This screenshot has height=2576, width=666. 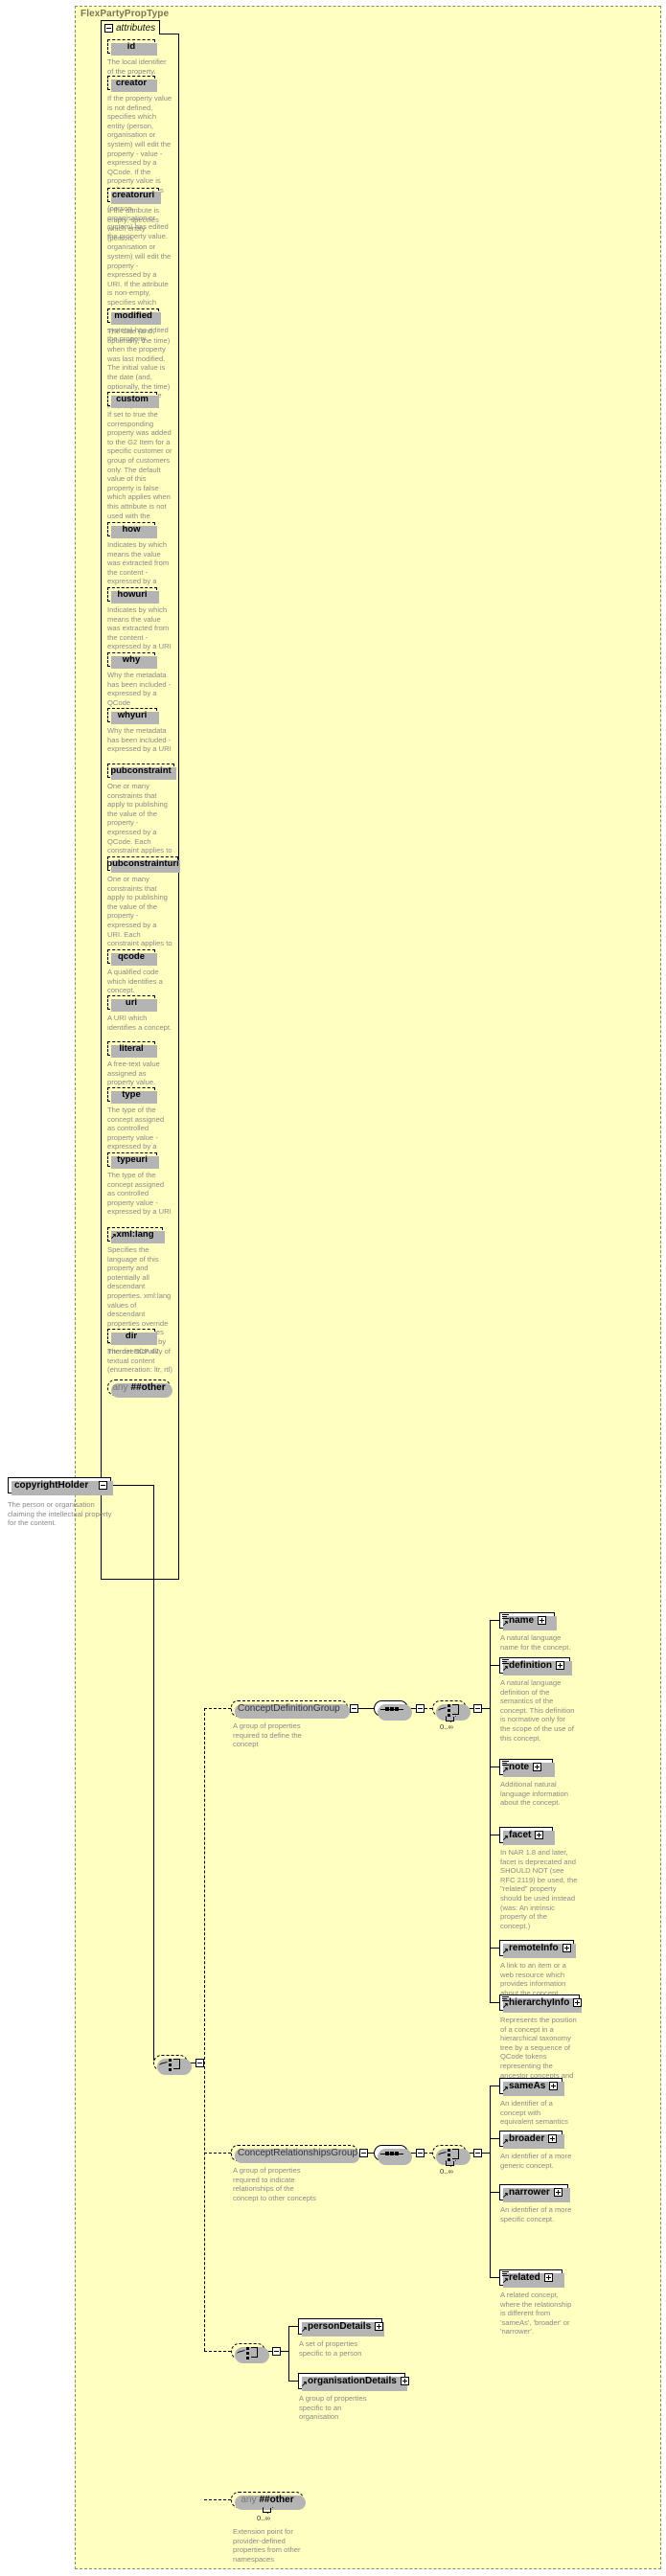 I want to click on element-broader: ↗ broader, so click(x=531, y=2140).